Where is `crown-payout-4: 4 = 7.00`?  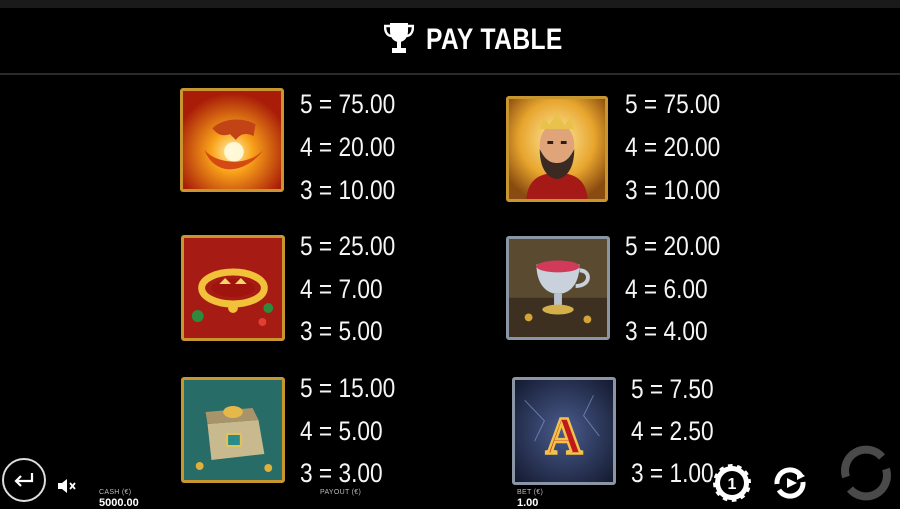
crown-payout-4: 4 = 7.00 is located at coordinates (341, 289).